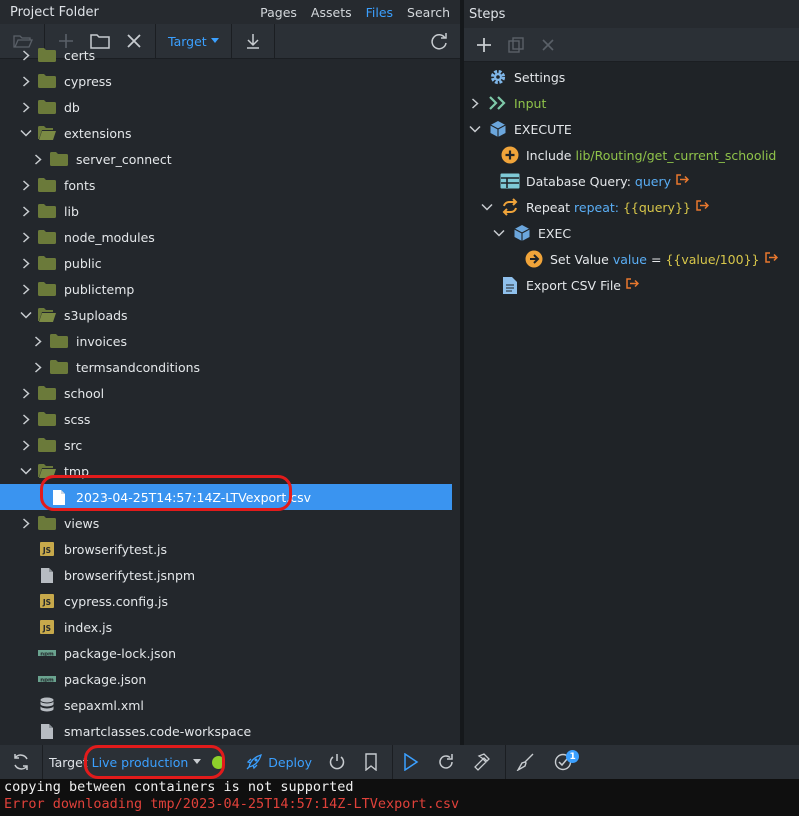  I want to click on power-button, so click(337, 762).